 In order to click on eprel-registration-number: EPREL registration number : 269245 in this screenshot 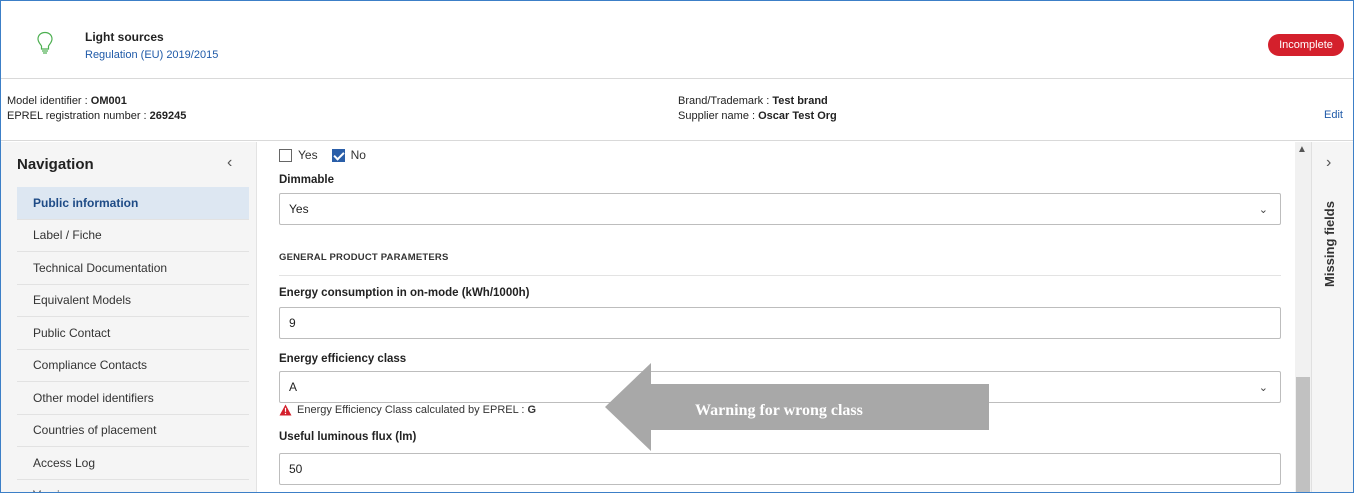, I will do `click(96, 116)`.